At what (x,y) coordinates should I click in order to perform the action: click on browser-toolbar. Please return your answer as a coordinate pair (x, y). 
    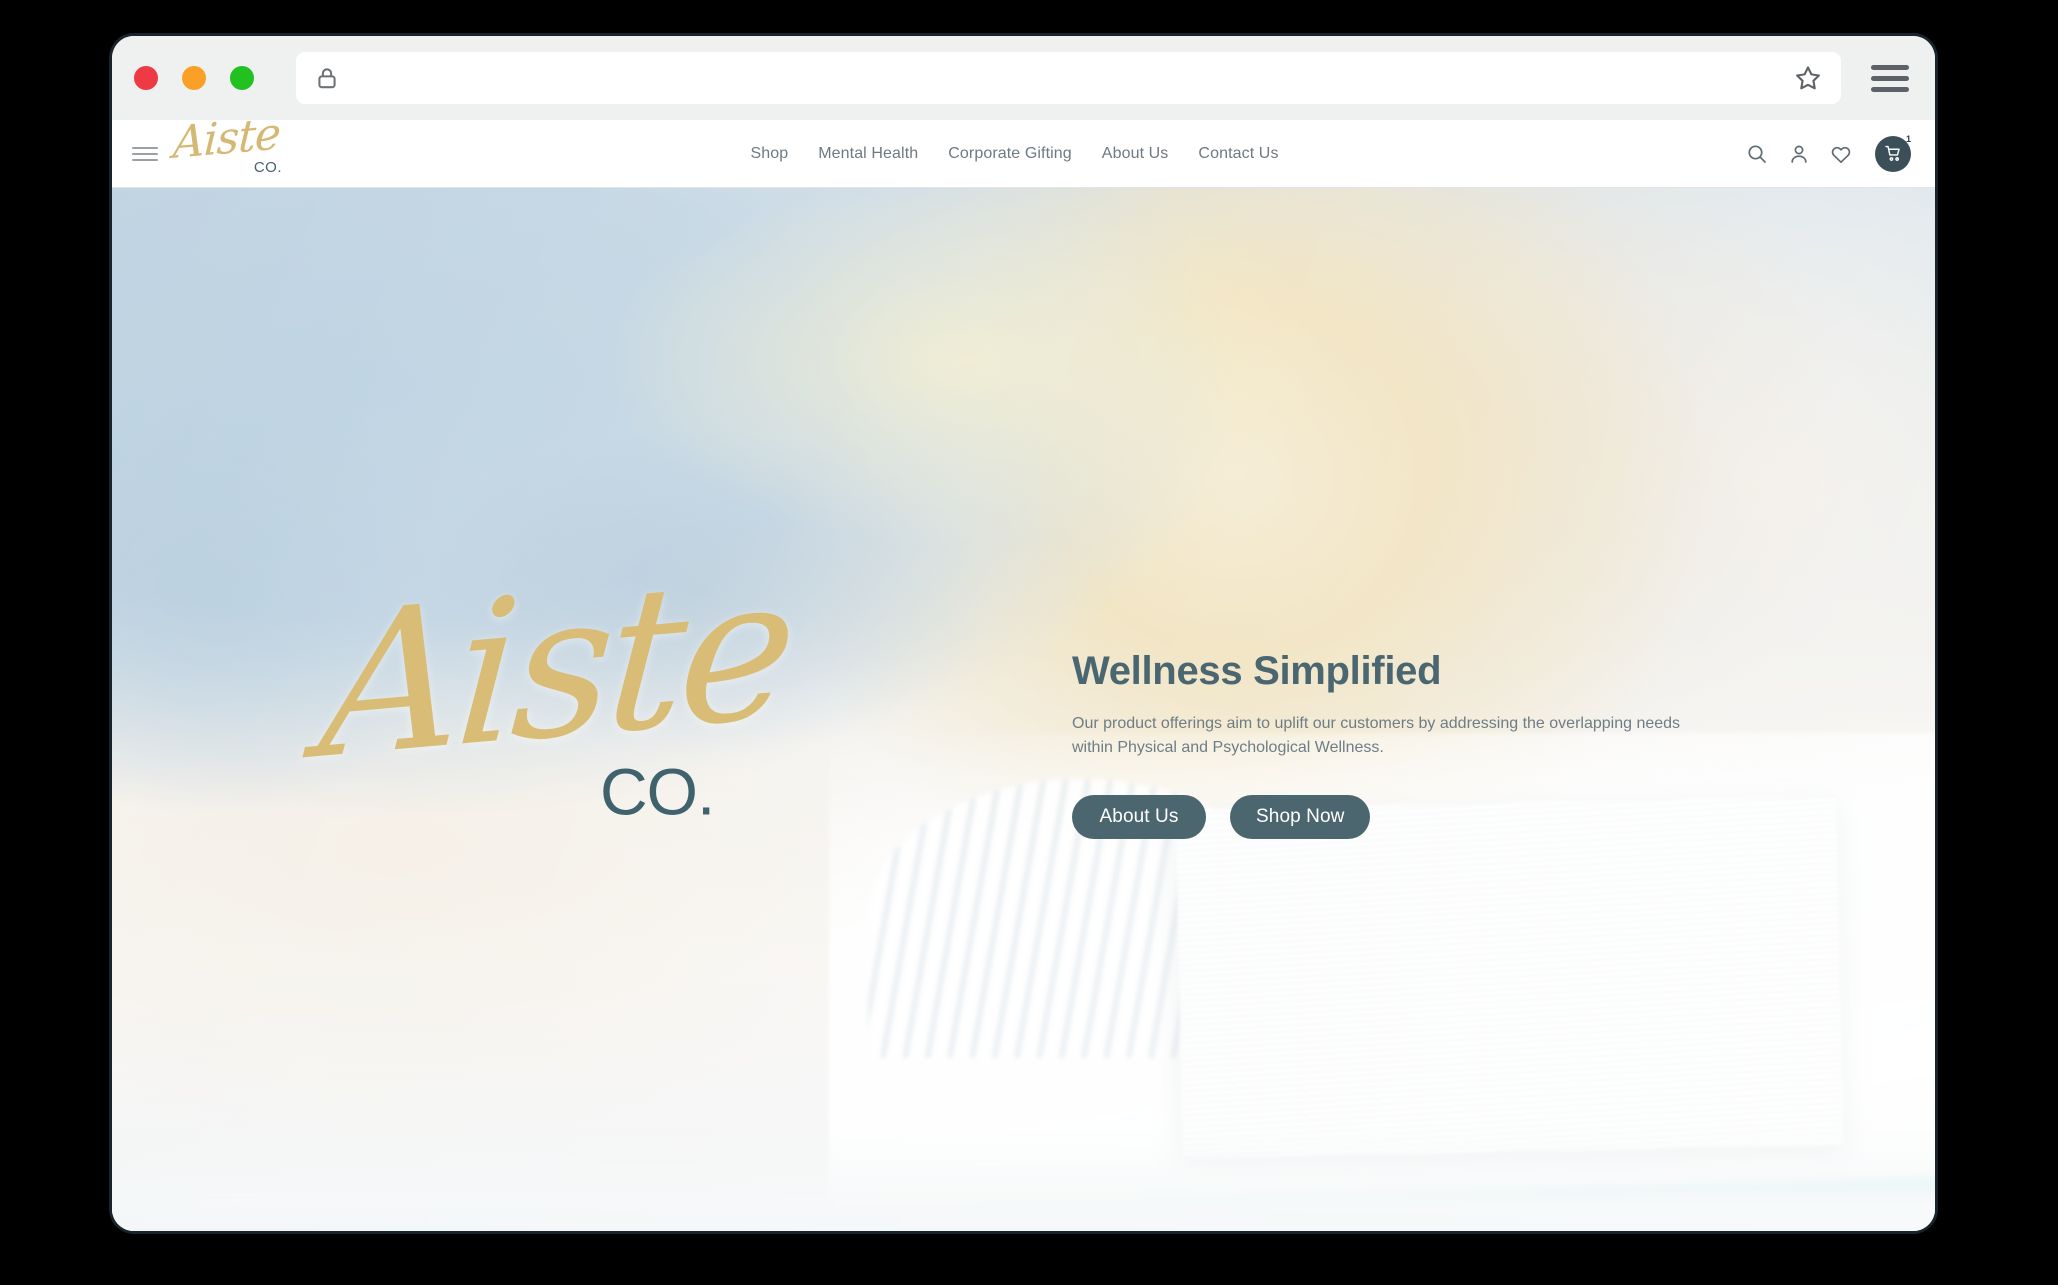
    Looking at the image, I should click on (1023, 78).